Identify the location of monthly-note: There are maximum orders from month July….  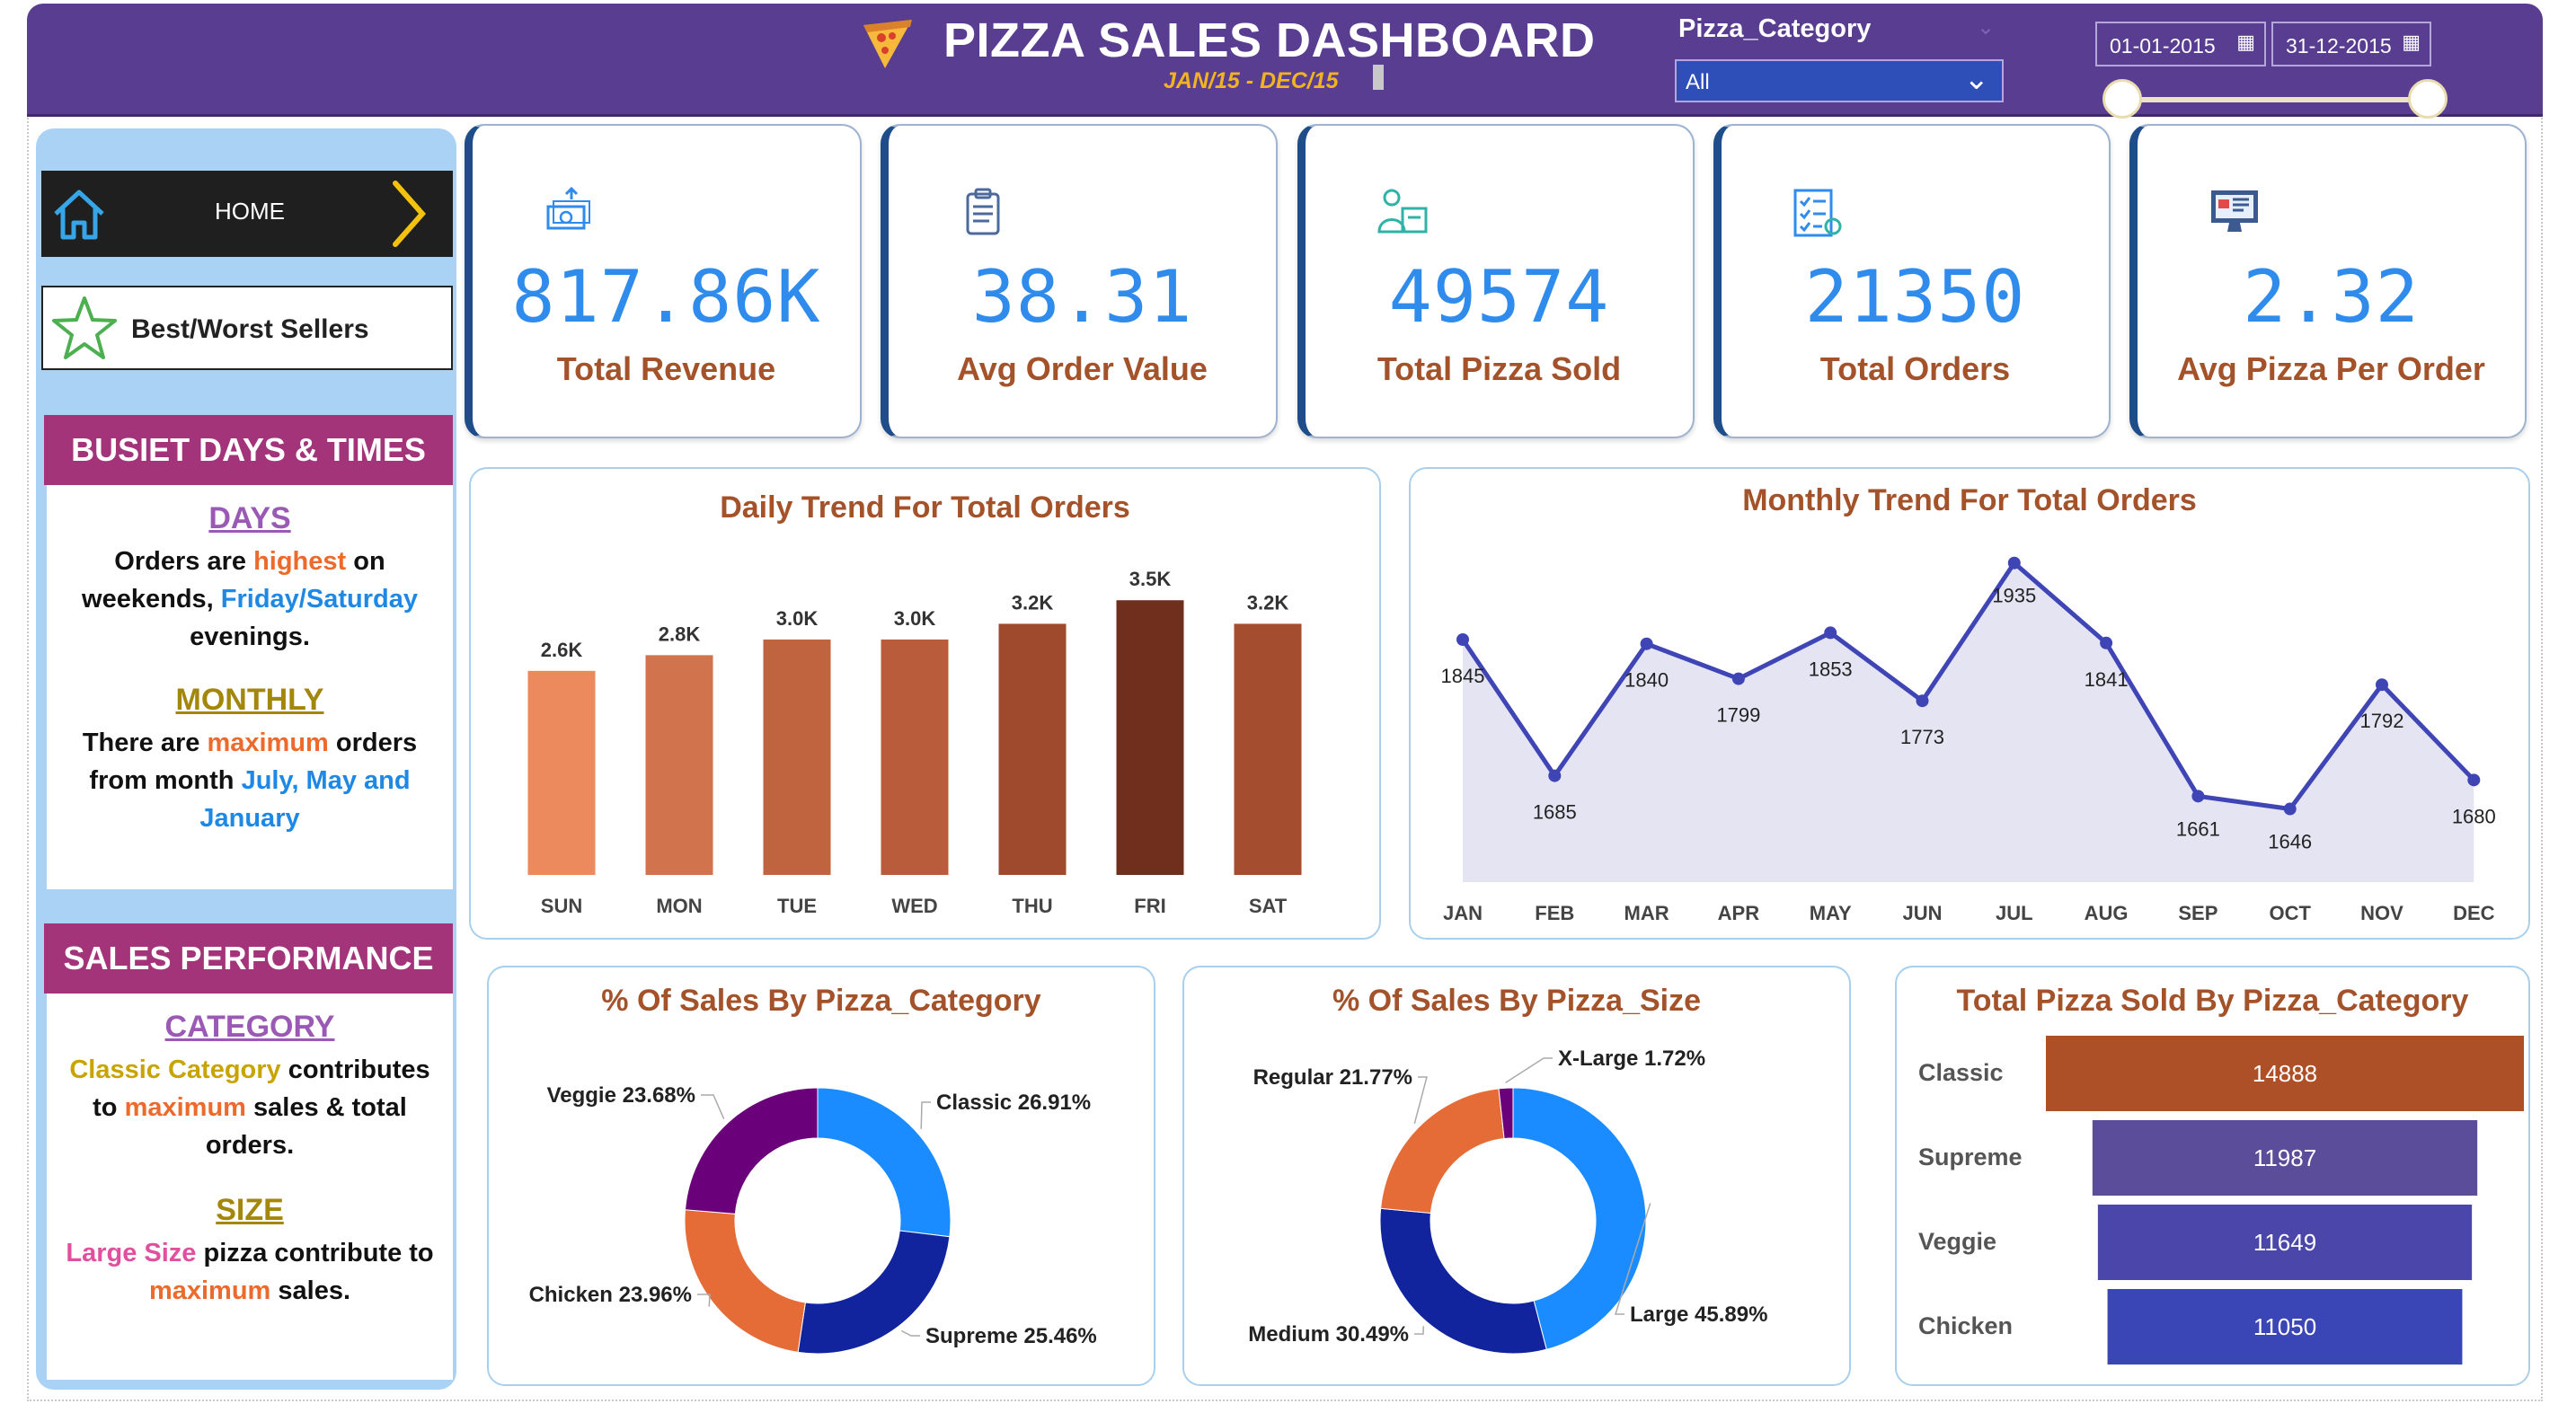
(250, 781).